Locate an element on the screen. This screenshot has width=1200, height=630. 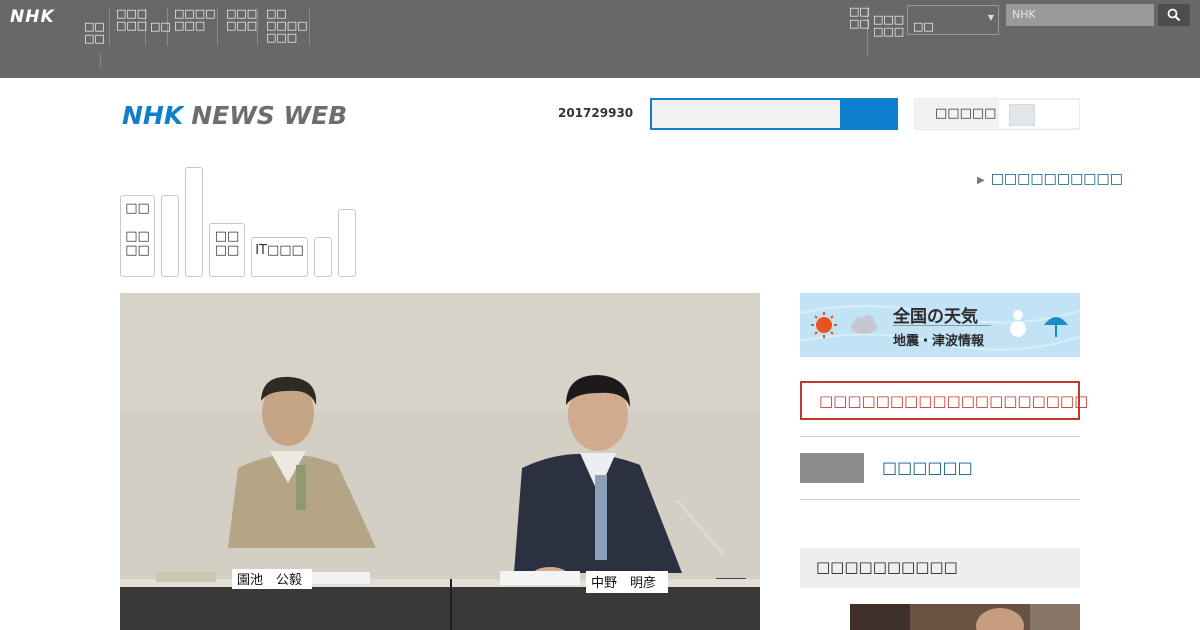
triangle-right-icon: ▶ is located at coordinates (981, 180).